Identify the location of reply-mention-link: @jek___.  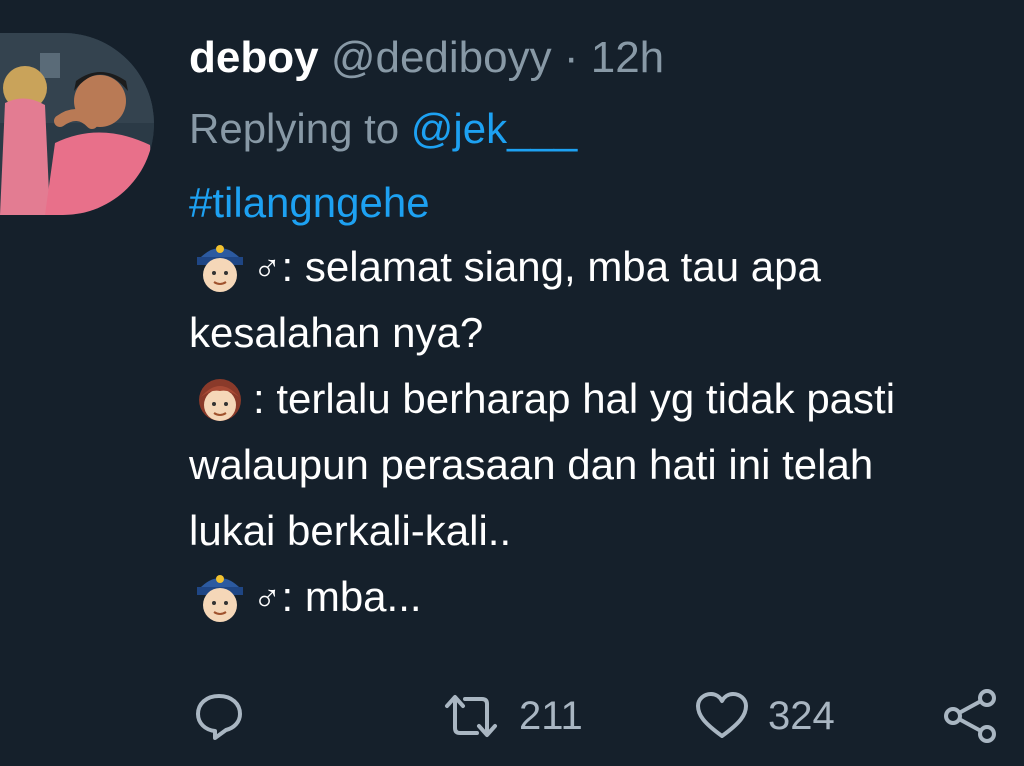
(494, 128).